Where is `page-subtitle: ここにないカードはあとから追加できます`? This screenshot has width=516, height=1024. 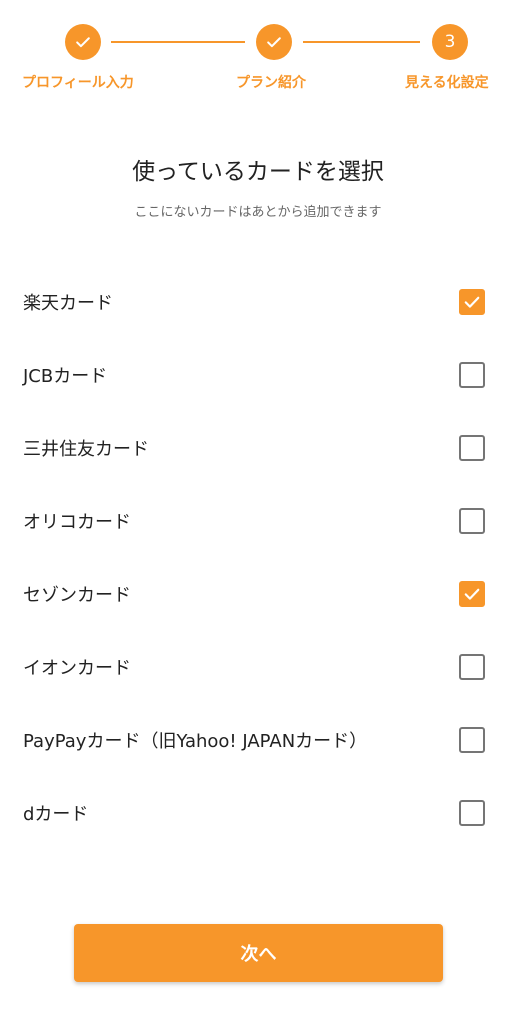
page-subtitle: ここにないカードはあとから追加できます is located at coordinates (258, 212).